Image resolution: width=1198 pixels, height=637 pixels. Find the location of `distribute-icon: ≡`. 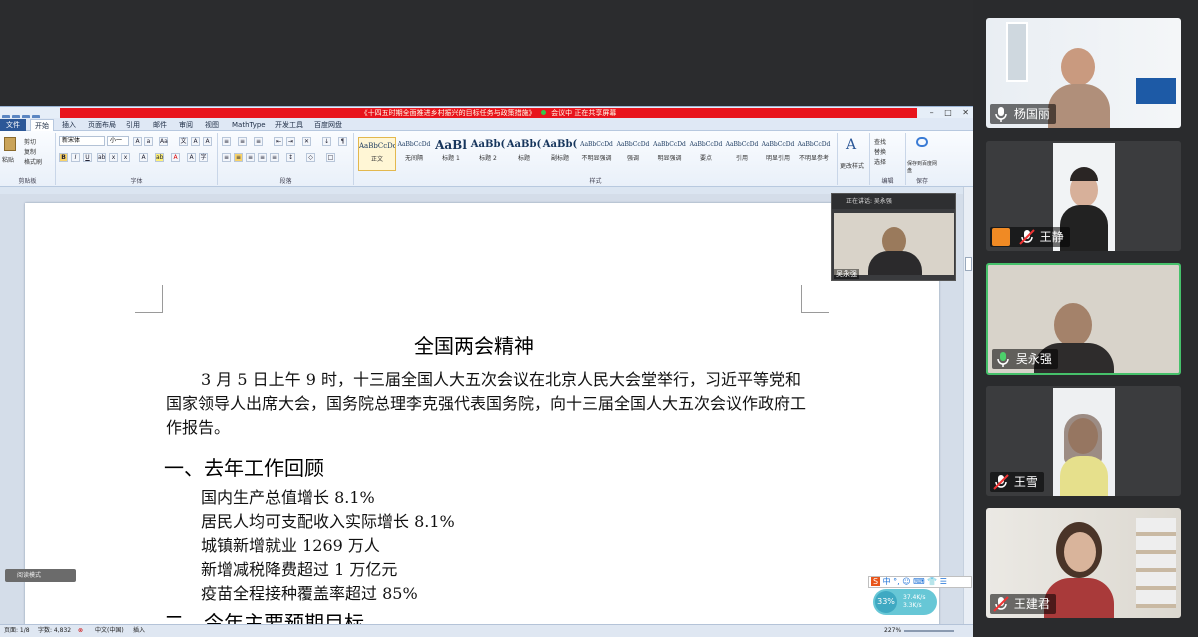

distribute-icon: ≡ is located at coordinates (274, 157).